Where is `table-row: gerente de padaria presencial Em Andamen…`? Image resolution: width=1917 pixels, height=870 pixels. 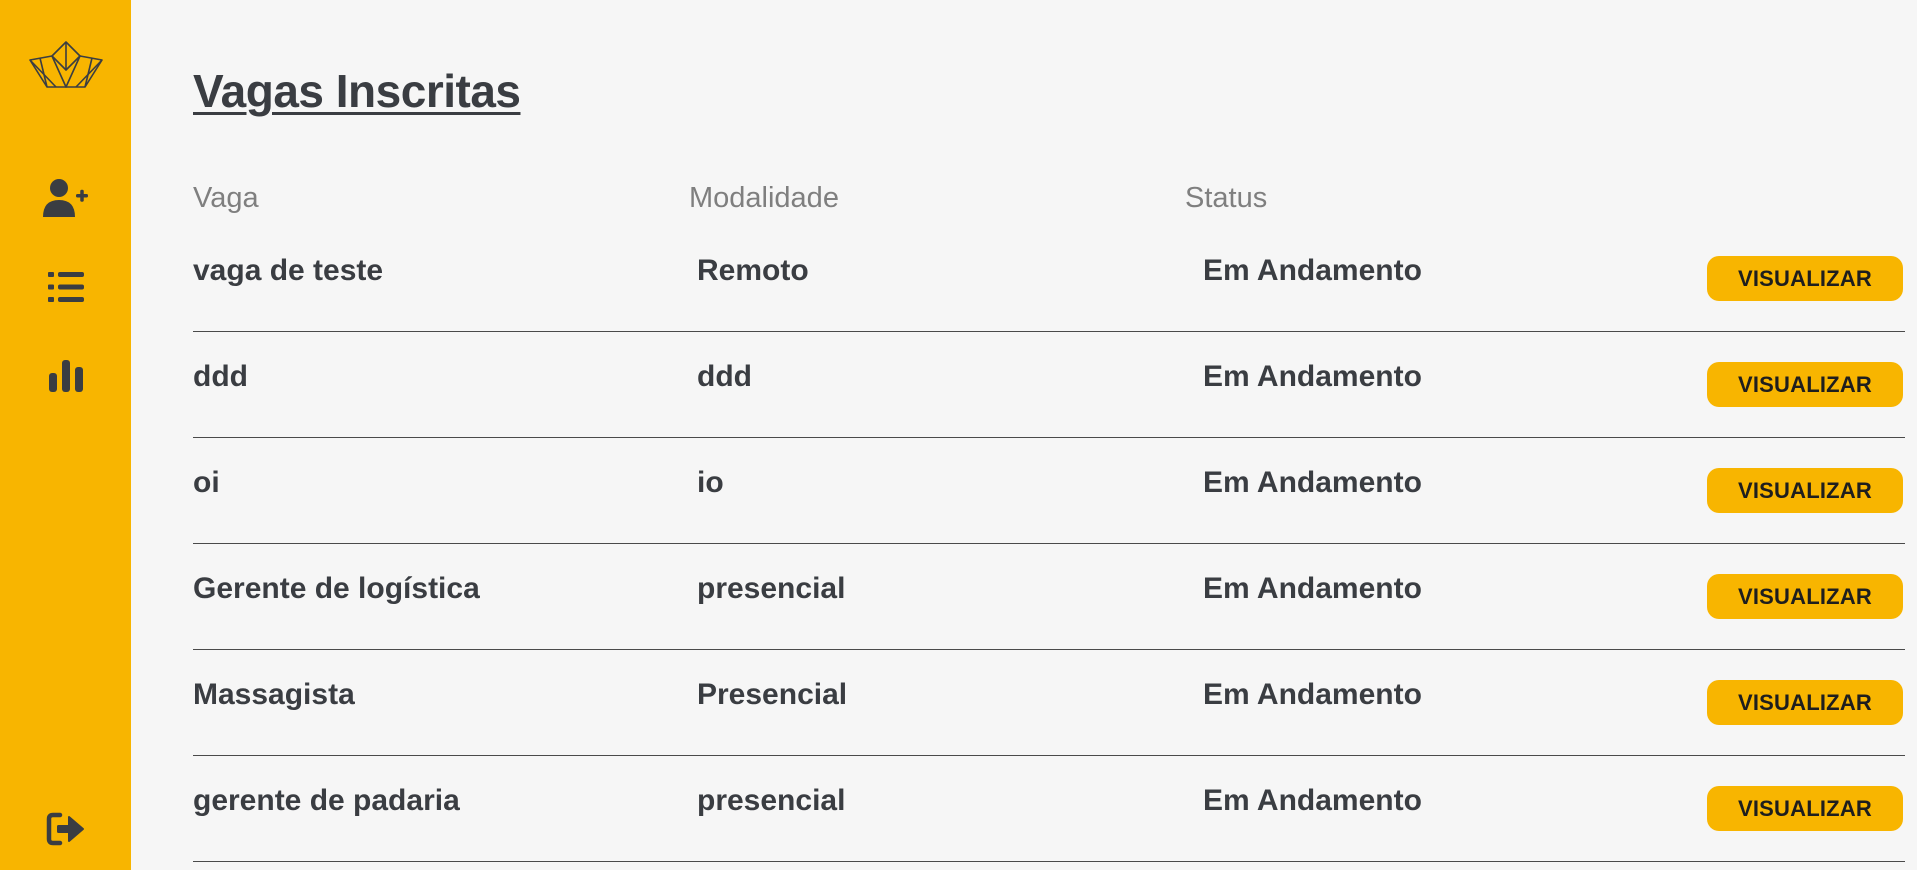
table-row: gerente de padaria presencial Em Andamen… is located at coordinates (1049, 809).